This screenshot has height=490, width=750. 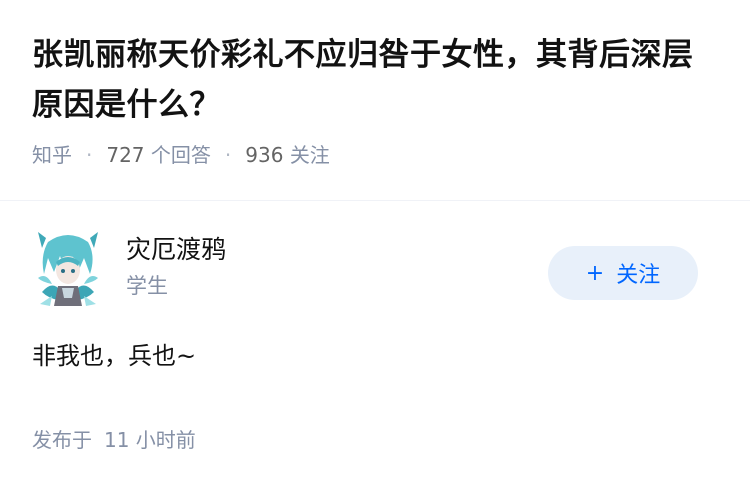 I want to click on answer-content: 非我也，兵也~, so click(x=377, y=356).